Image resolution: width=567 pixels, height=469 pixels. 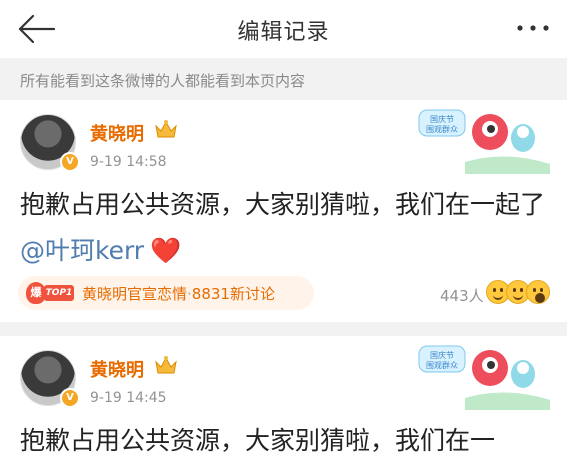 What do you see at coordinates (538, 292) in the screenshot?
I see `surprised-emoji-icon` at bounding box center [538, 292].